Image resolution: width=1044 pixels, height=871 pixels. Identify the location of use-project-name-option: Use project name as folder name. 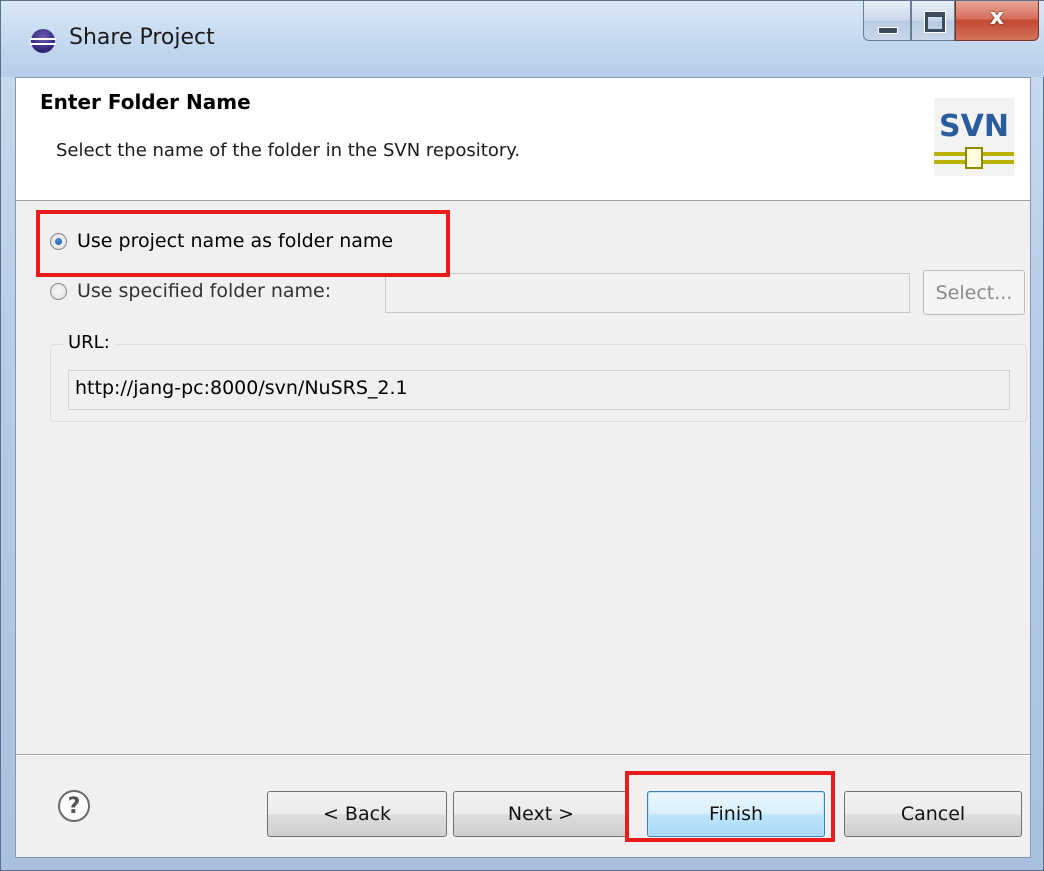
(221, 241).